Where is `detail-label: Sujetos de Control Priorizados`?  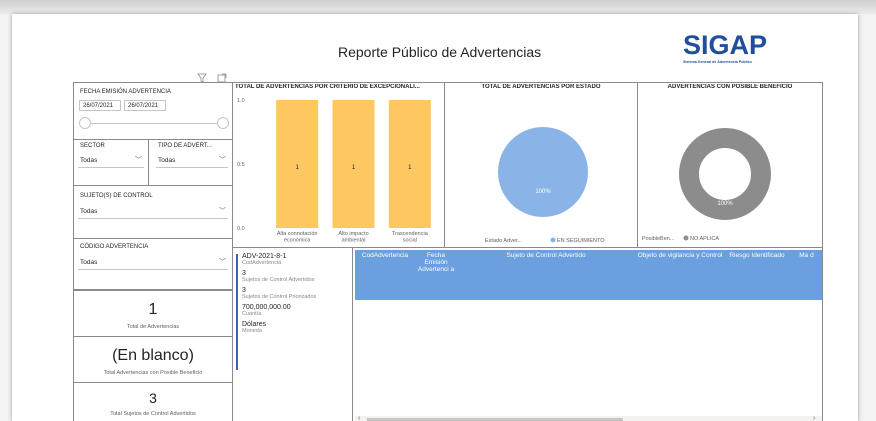
detail-label: Sujetos de Control Priorizados is located at coordinates (279, 297).